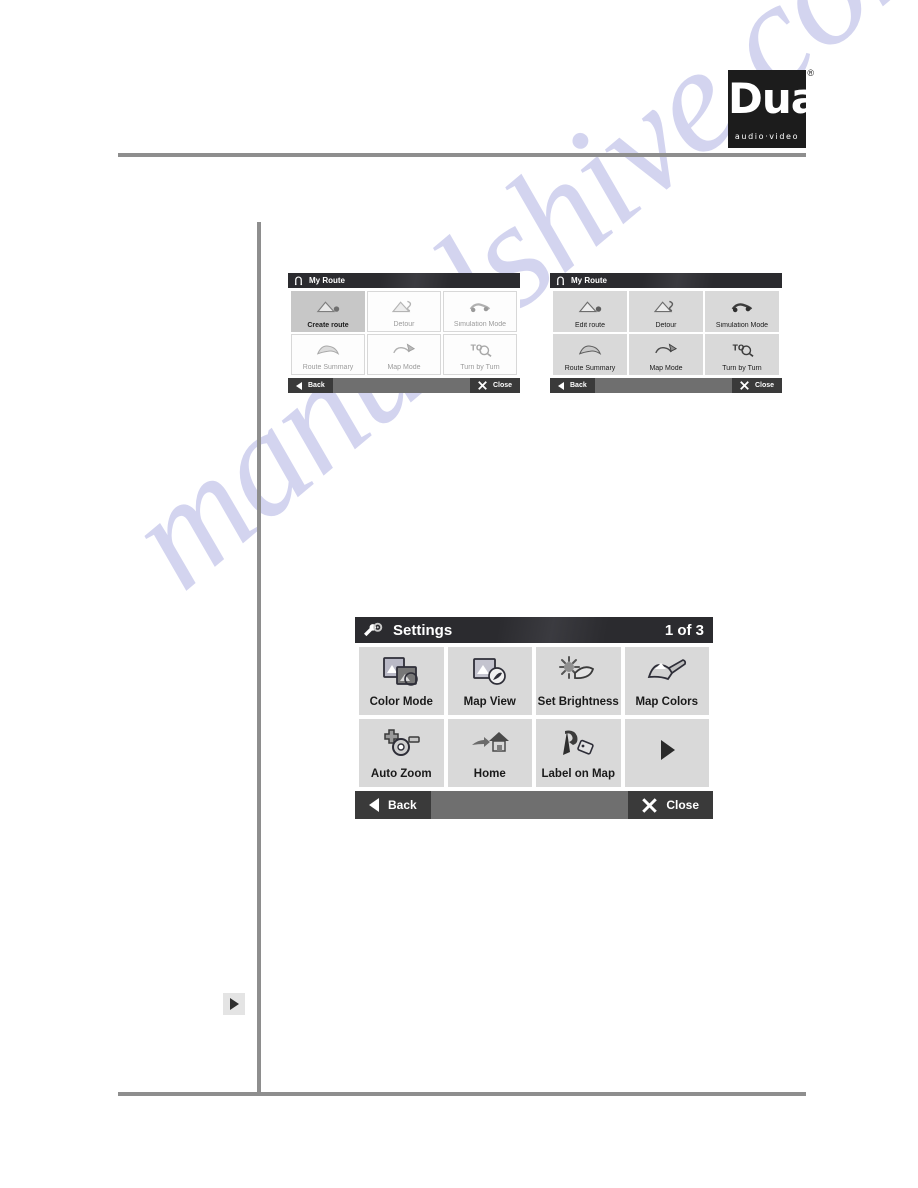 This screenshot has height=1188, width=918. What do you see at coordinates (401, 774) in the screenshot?
I see `tile-label: Auto Zoom` at bounding box center [401, 774].